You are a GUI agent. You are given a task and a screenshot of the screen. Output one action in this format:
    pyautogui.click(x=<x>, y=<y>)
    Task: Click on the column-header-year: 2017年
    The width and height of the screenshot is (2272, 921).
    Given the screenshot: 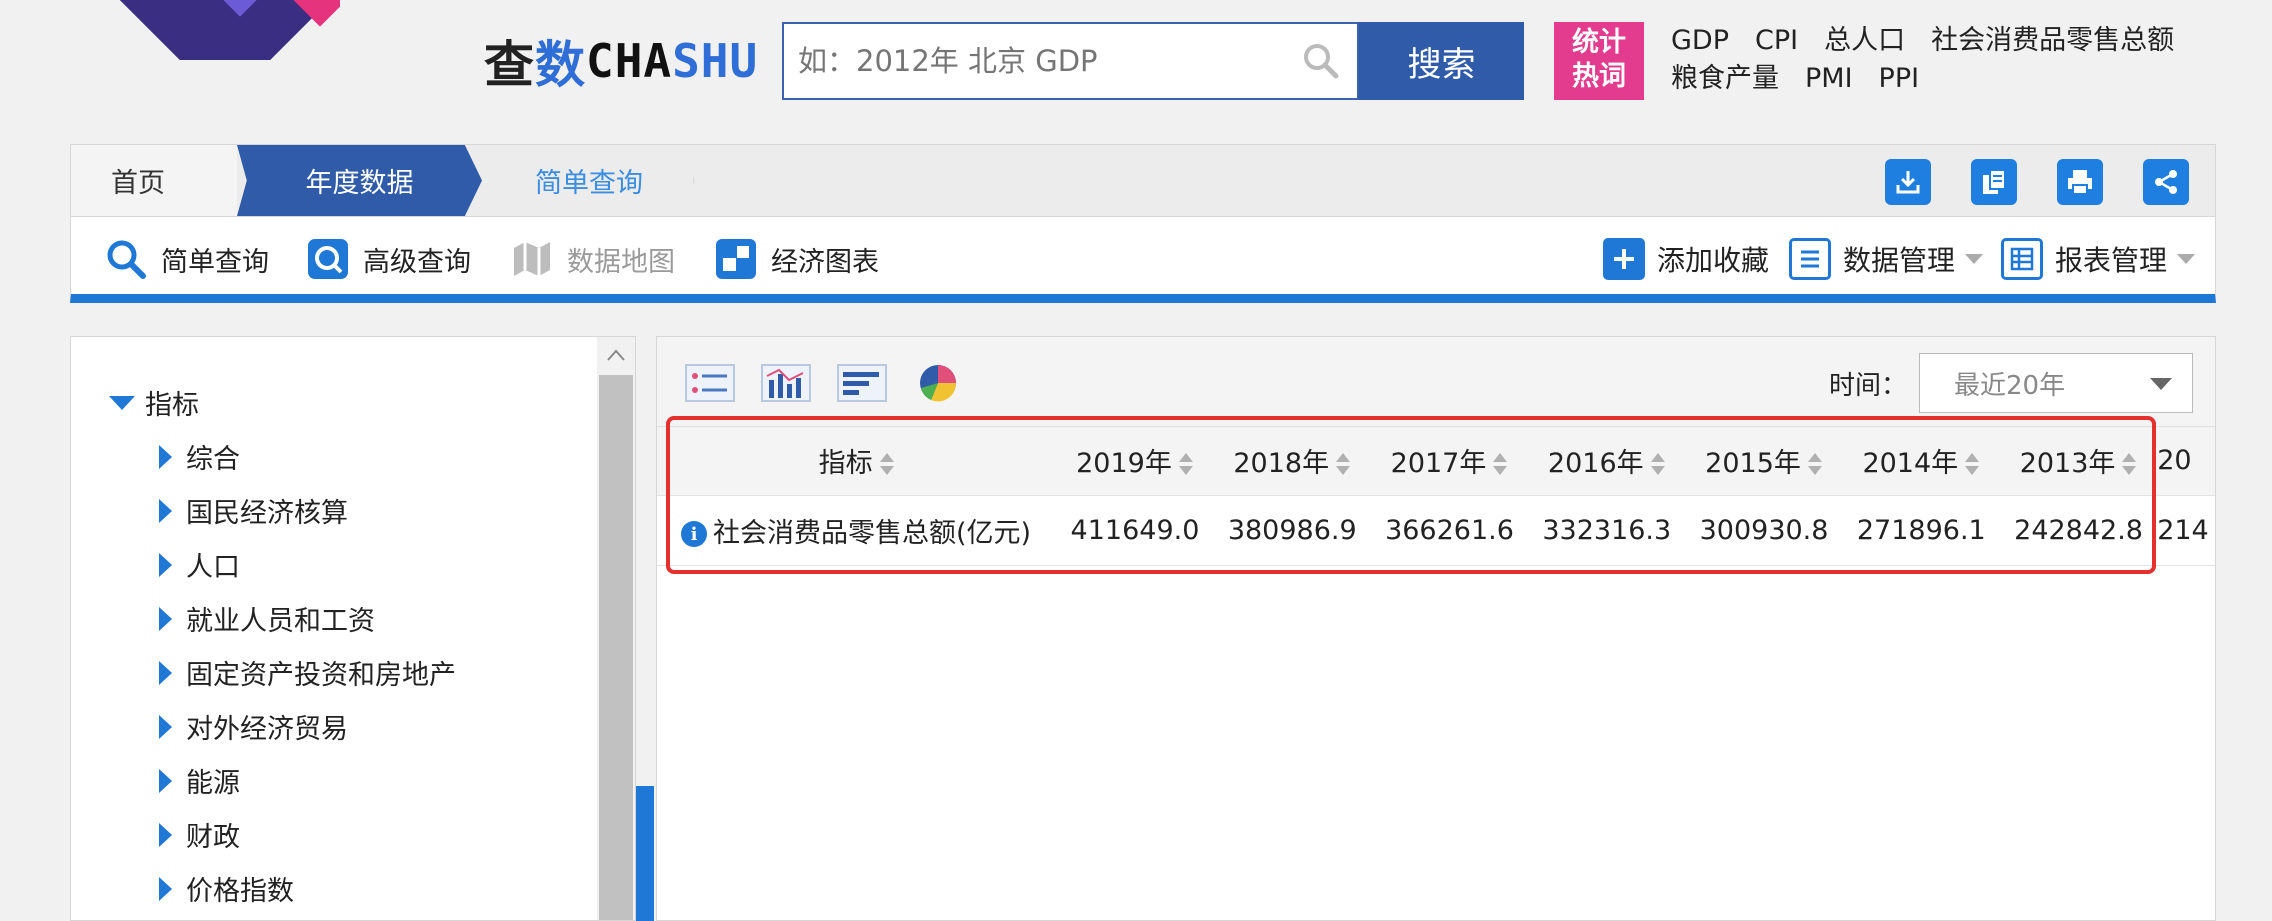 What is the action you would take?
    pyautogui.click(x=1449, y=461)
    